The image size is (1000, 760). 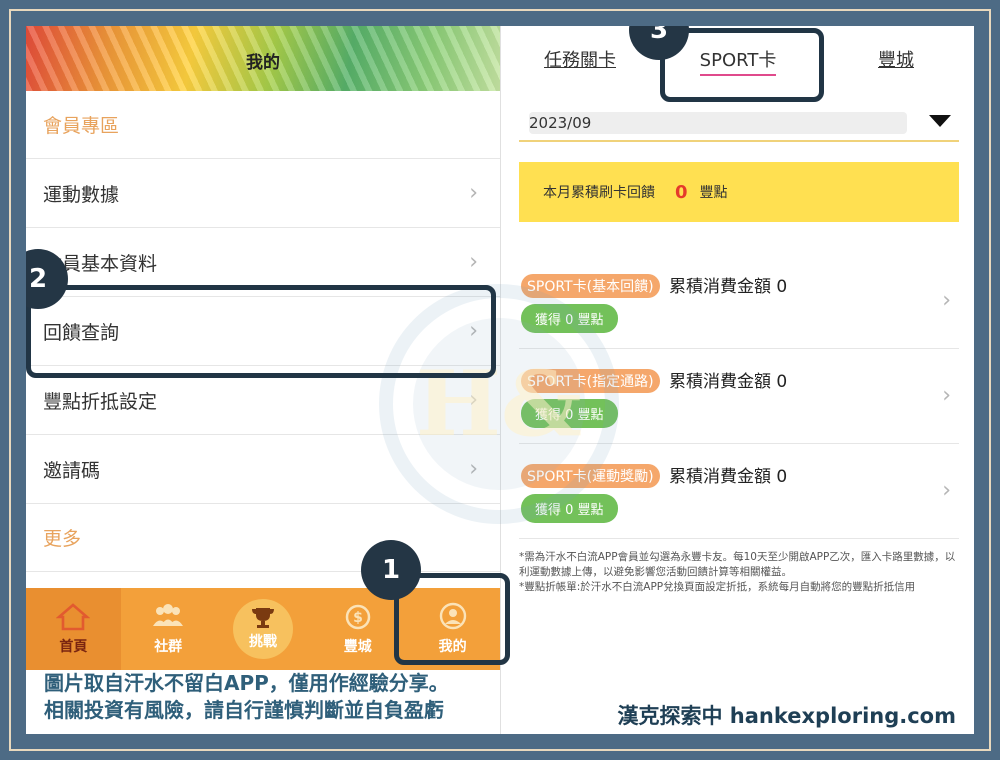 I want to click on highlight-rewards-query, so click(x=261, y=331).